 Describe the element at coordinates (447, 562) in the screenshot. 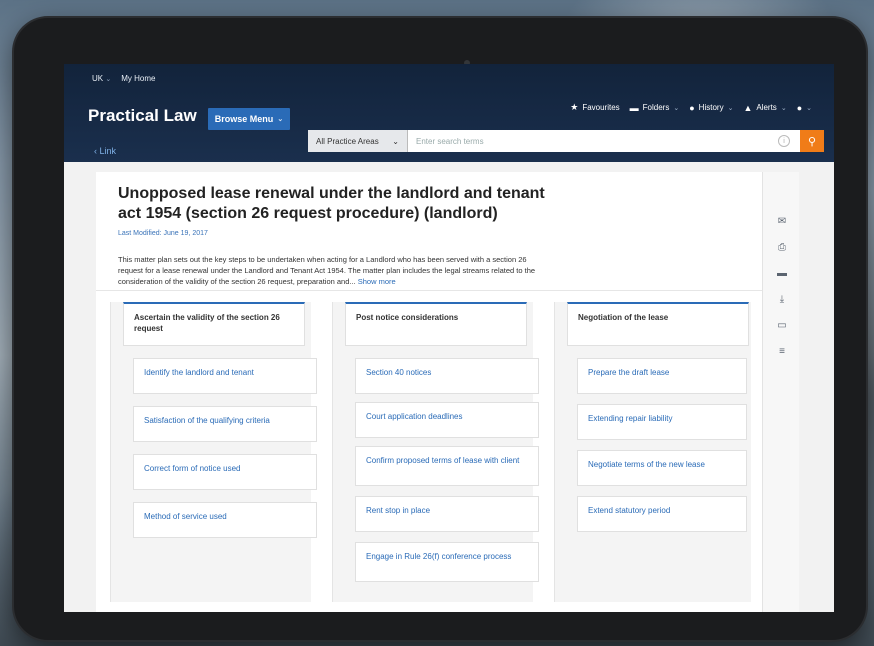

I see `task-card: Engage in Rule 26(f) conference process` at that location.